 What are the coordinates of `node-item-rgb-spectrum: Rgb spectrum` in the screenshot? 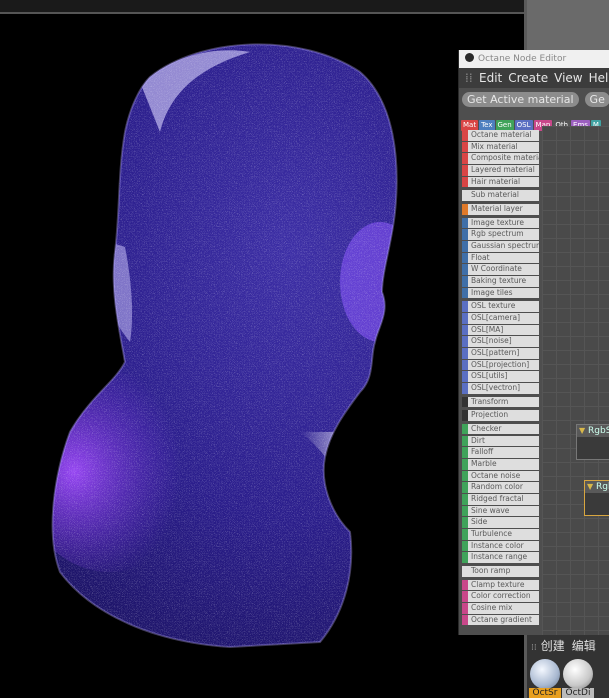 It's located at (500, 234).